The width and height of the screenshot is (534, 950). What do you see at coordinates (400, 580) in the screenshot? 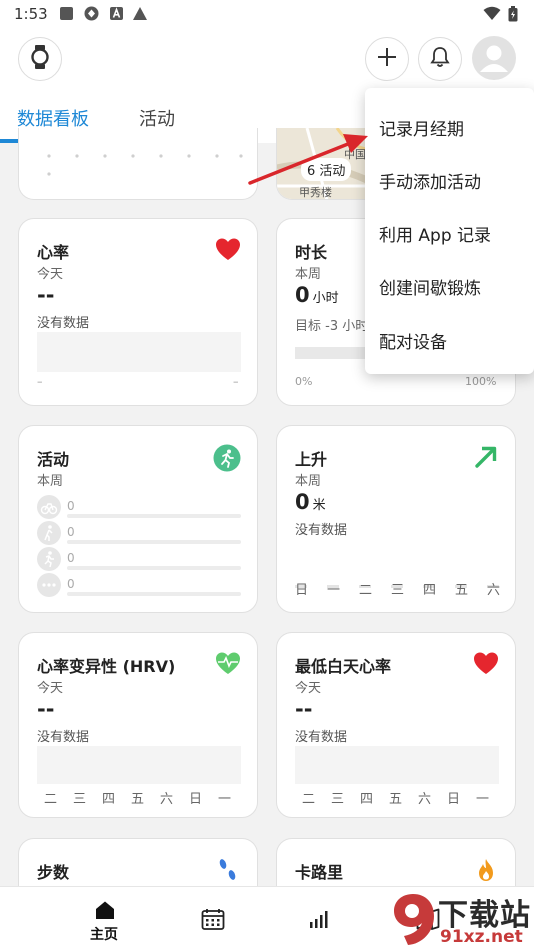
I see `ascent-day-markers` at bounding box center [400, 580].